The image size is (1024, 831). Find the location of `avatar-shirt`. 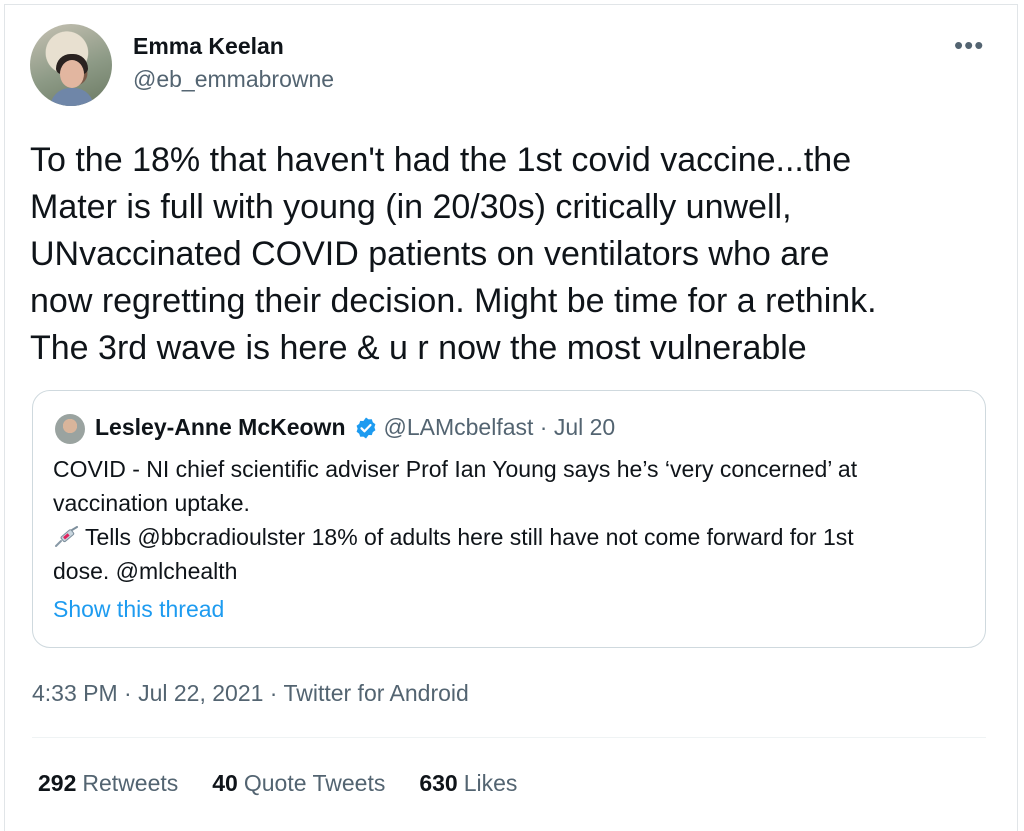

avatar-shirt is located at coordinates (72, 97).